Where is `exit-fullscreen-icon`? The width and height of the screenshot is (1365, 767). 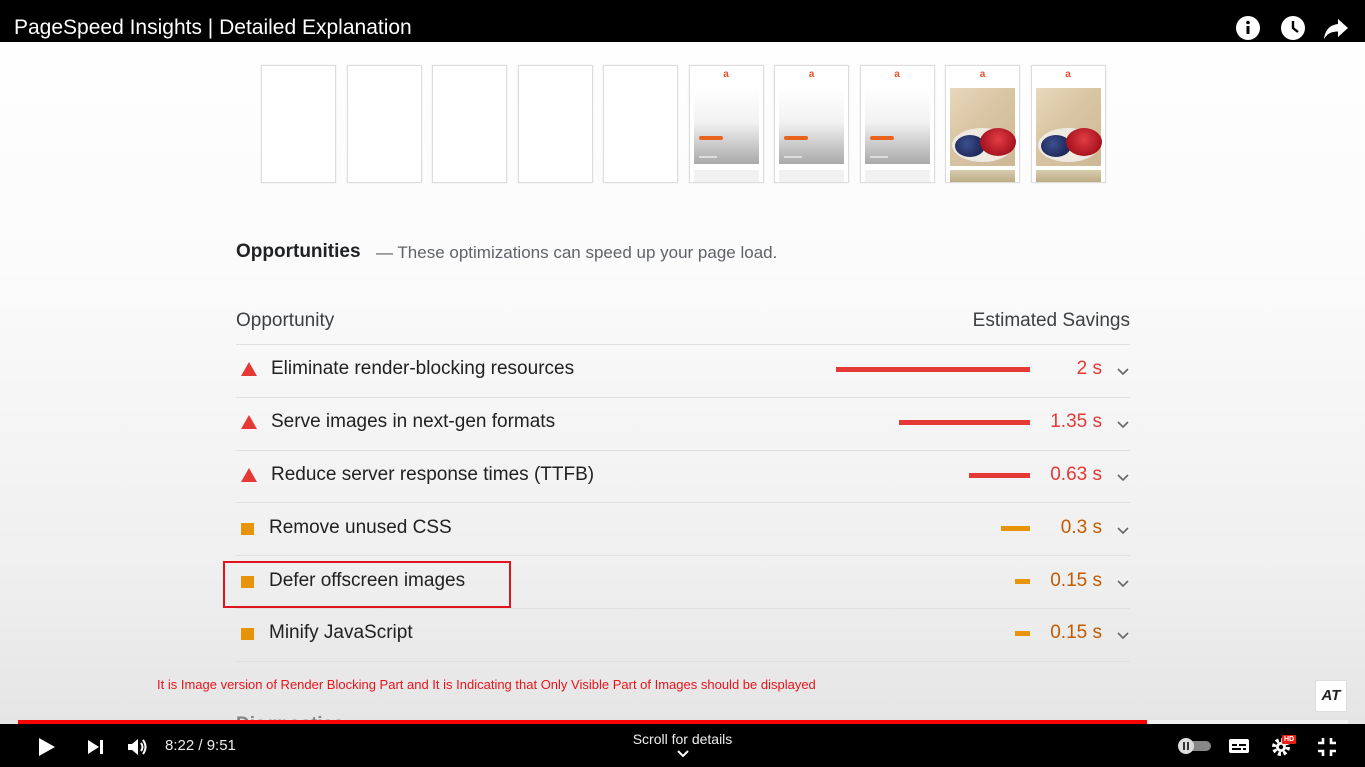
exit-fullscreen-icon is located at coordinates (1327, 747).